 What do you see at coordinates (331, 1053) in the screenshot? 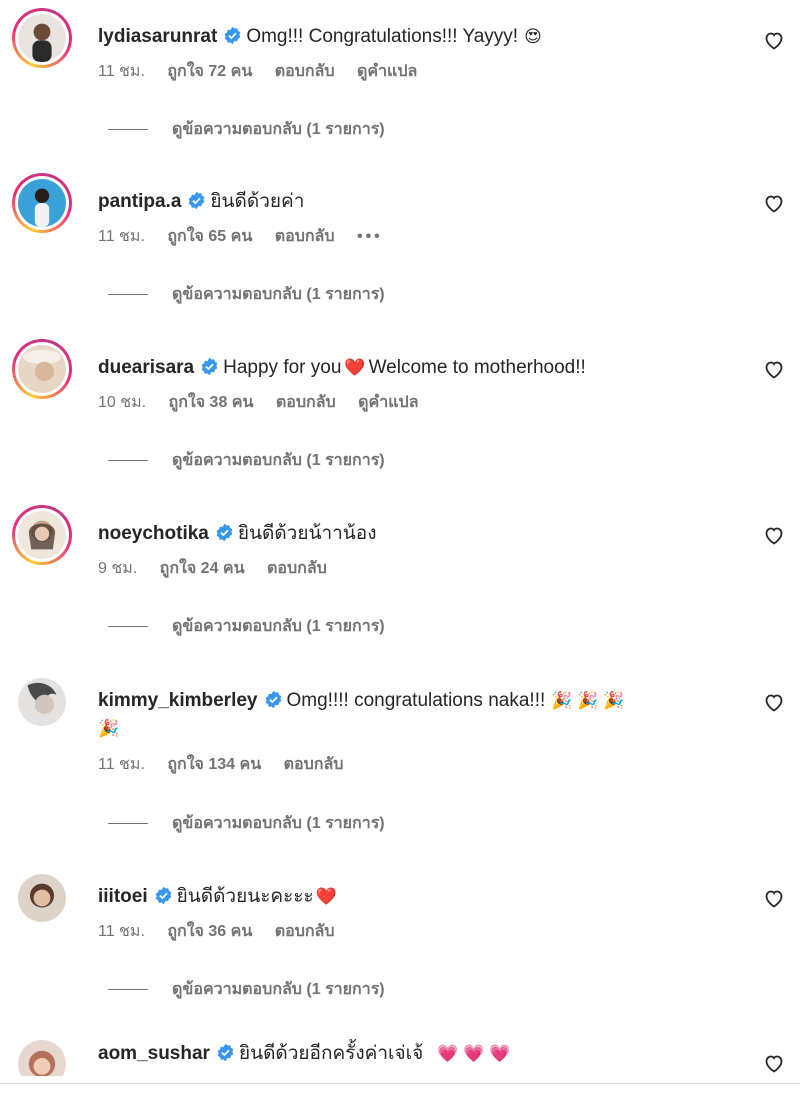
I see `comment-text: ยินดีด้วยอีกครั้งค่าเจ่เจ้` at bounding box center [331, 1053].